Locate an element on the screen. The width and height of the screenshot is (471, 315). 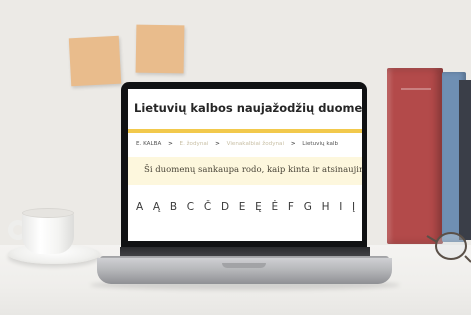
alphabet-letter-a: A is located at coordinates (139, 207).